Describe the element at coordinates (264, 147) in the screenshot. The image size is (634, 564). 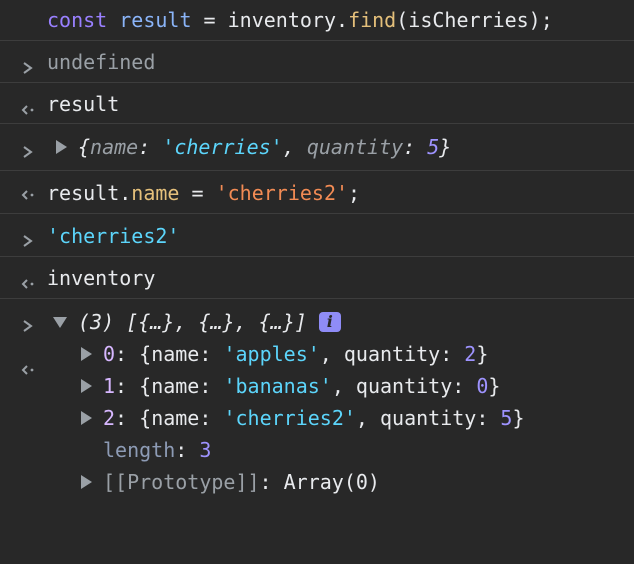
I see `object-preview: {name: 'cherries', quantity: 5}` at that location.